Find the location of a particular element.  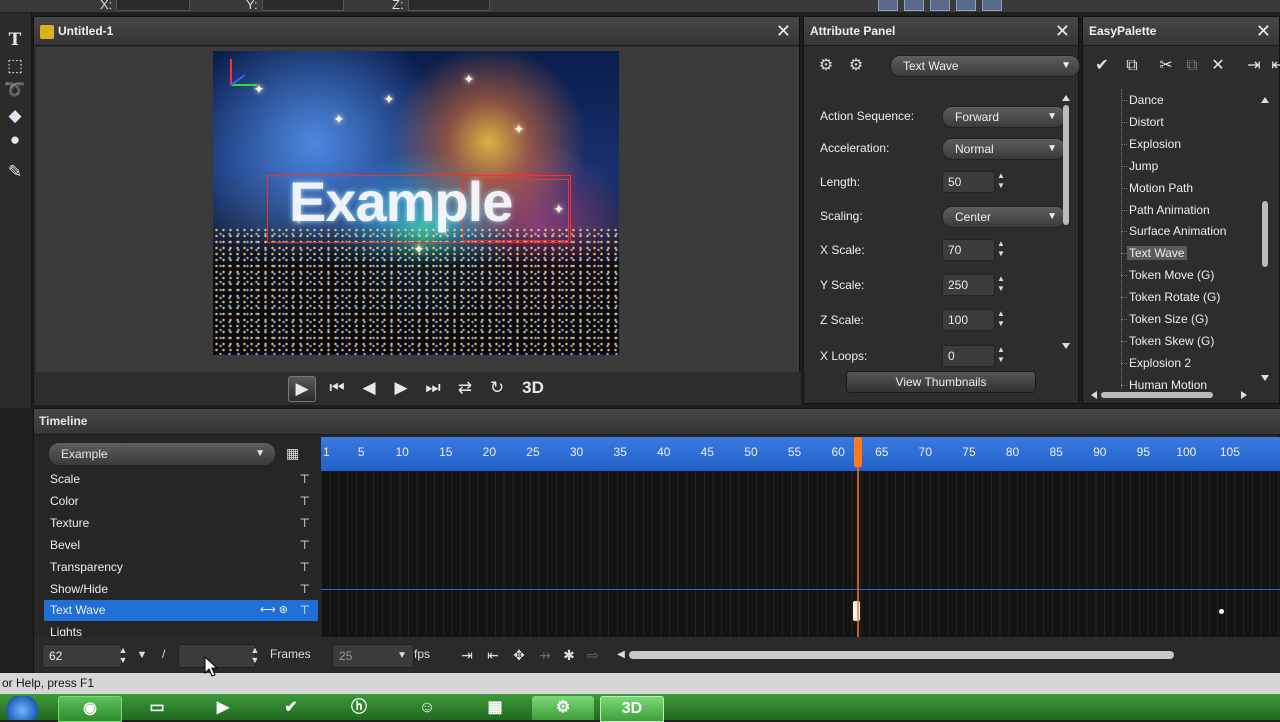

frame-dropdown-icon: ▼ is located at coordinates (142, 655).